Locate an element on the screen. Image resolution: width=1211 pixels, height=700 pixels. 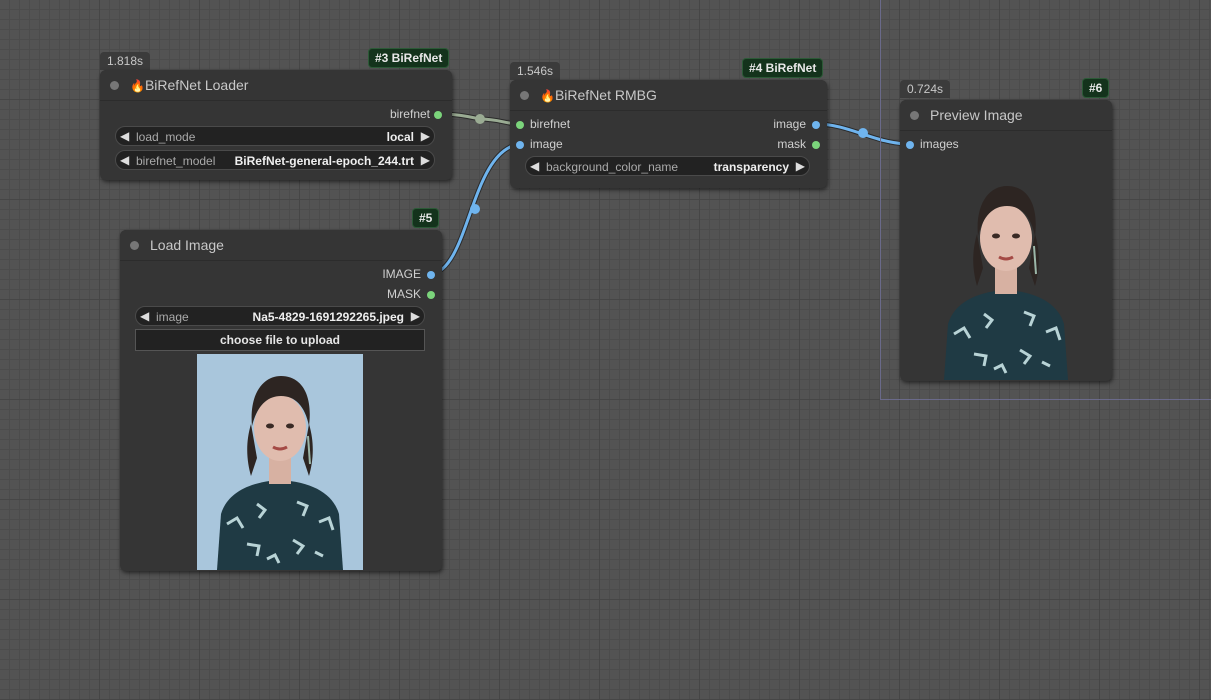
node-header: Preview Image is located at coordinates (1006, 115).